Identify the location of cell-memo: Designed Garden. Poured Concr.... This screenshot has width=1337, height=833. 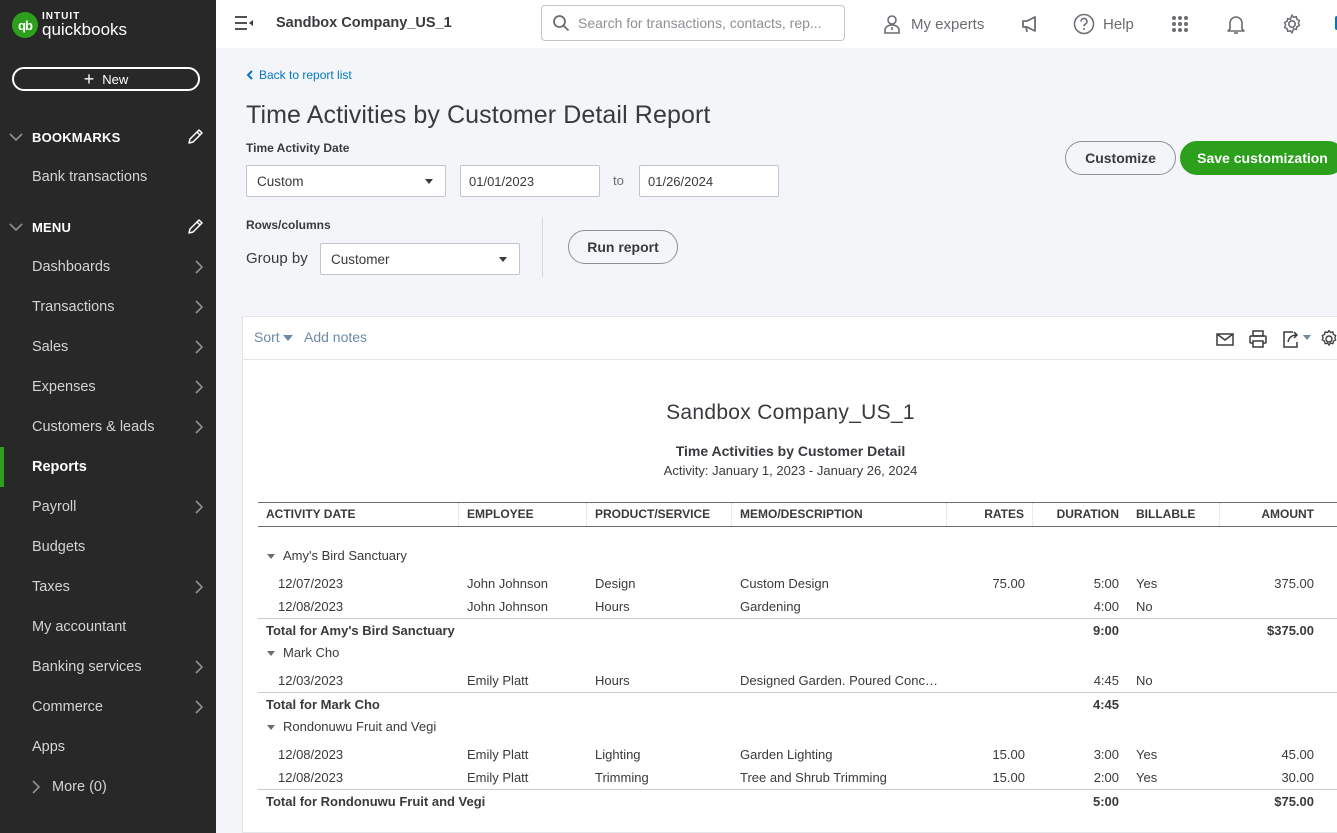
(840, 680).